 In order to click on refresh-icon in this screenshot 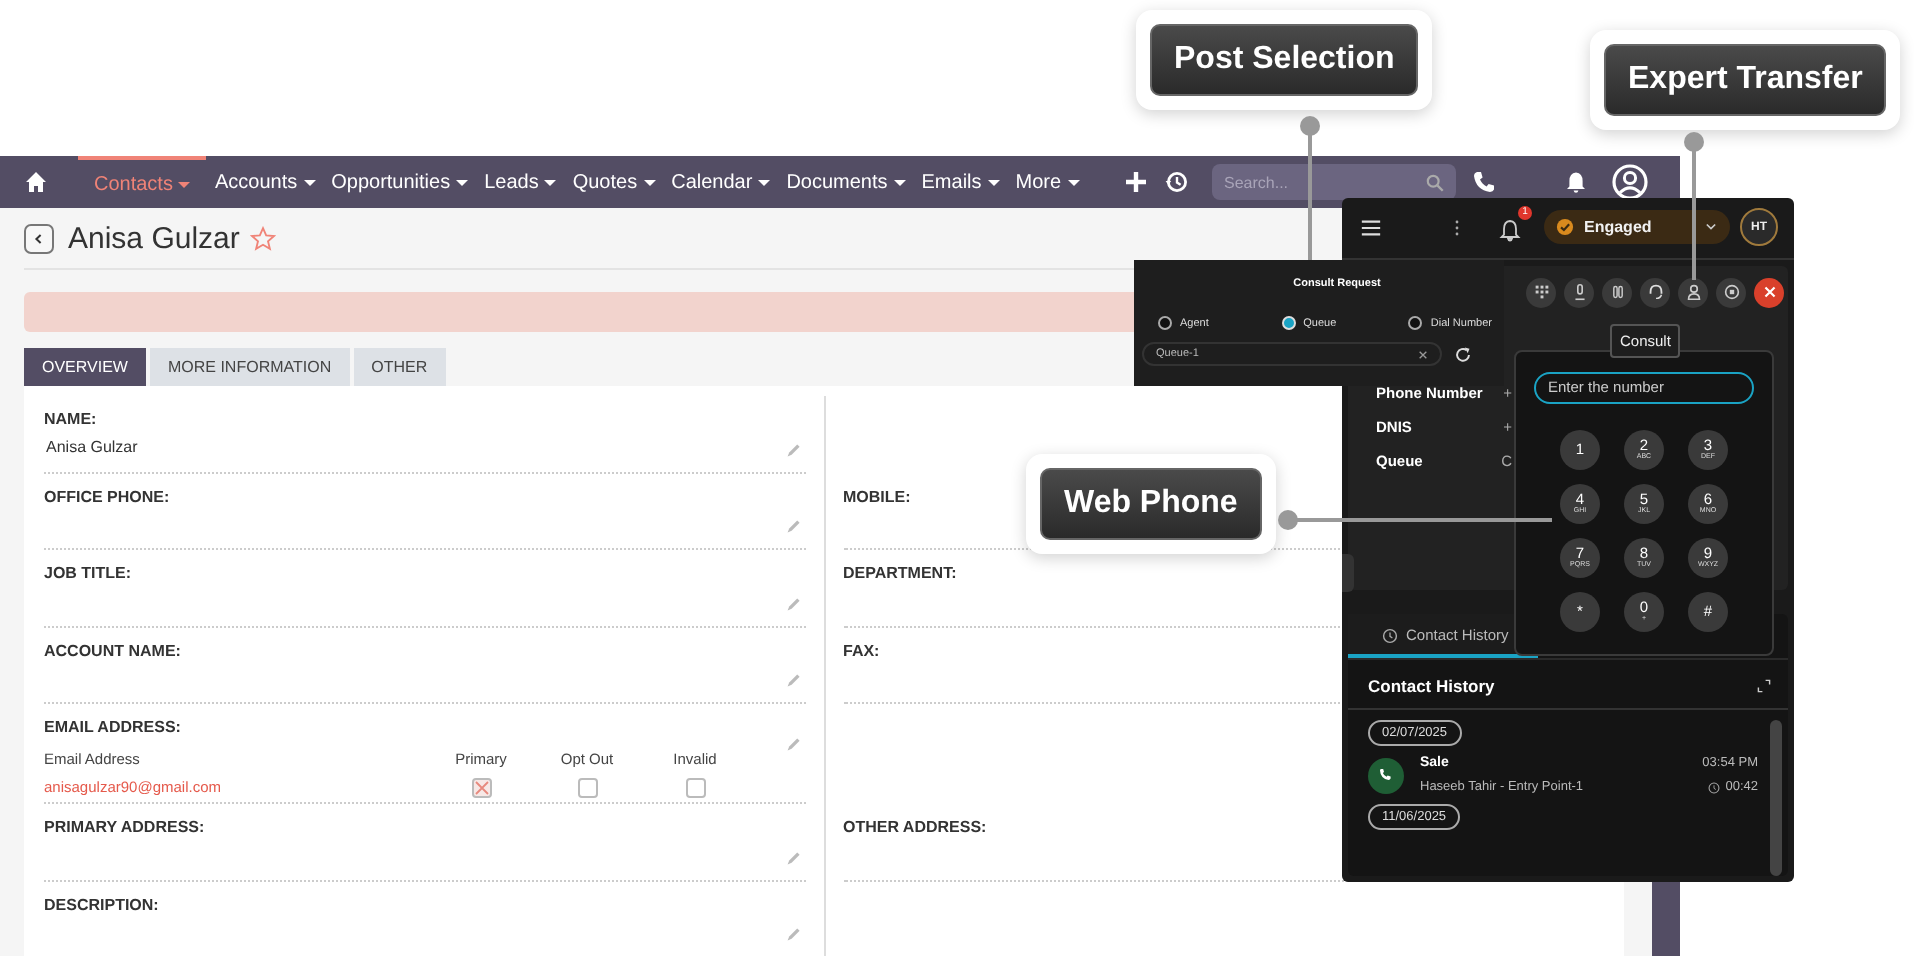, I will do `click(1463, 354)`.